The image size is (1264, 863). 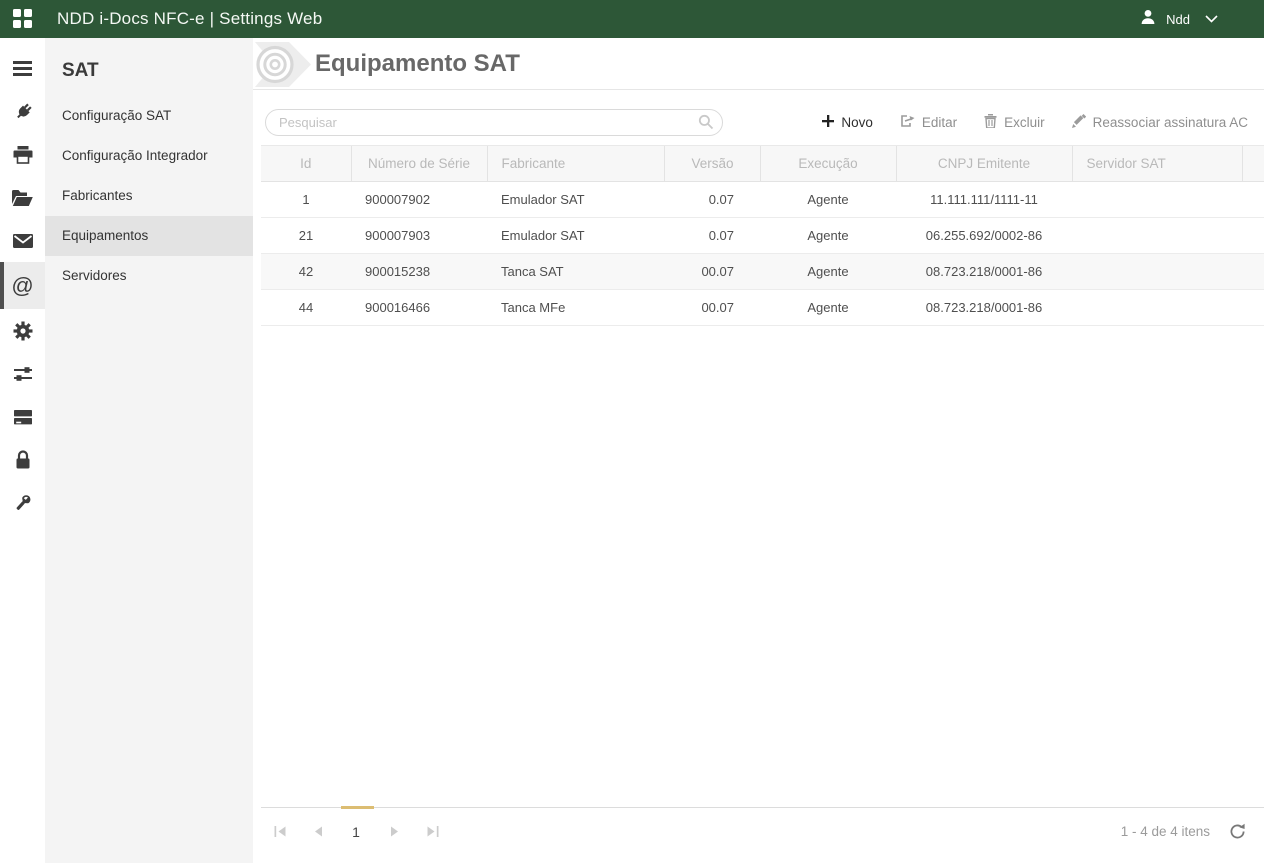 What do you see at coordinates (847, 122) in the screenshot?
I see `novo-button: Novo` at bounding box center [847, 122].